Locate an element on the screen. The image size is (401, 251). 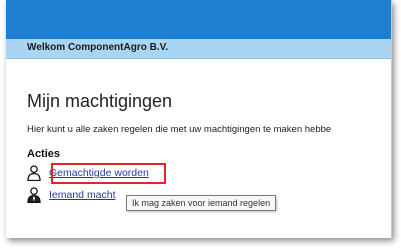
person-icon is located at coordinates (34, 173).